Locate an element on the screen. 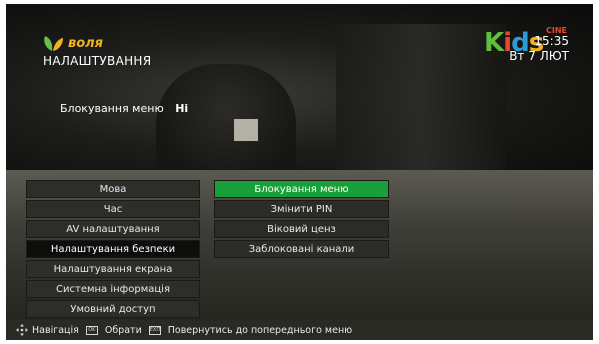  menu-item-screen-settings: Налаштування екрана is located at coordinates (113, 269).